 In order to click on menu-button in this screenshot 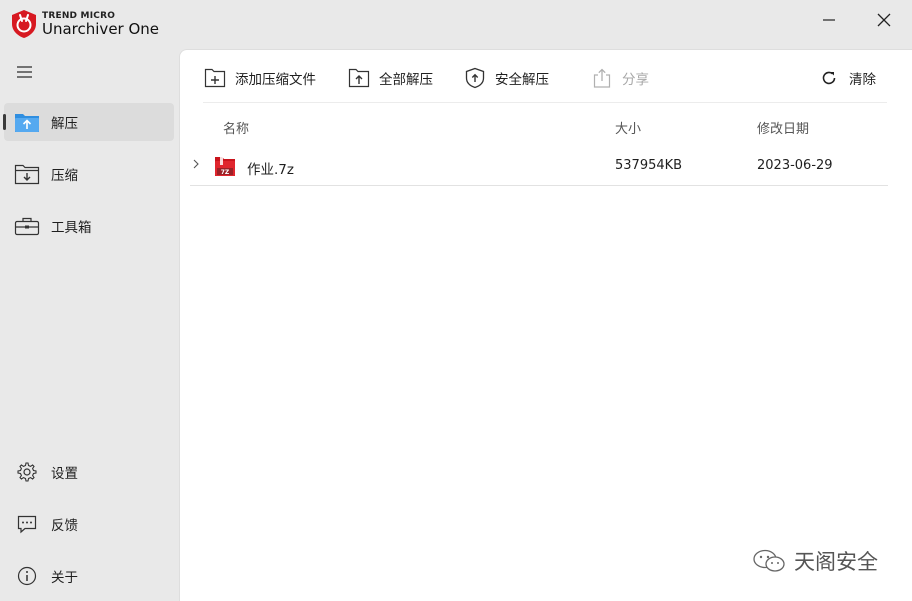, I will do `click(24, 72)`.